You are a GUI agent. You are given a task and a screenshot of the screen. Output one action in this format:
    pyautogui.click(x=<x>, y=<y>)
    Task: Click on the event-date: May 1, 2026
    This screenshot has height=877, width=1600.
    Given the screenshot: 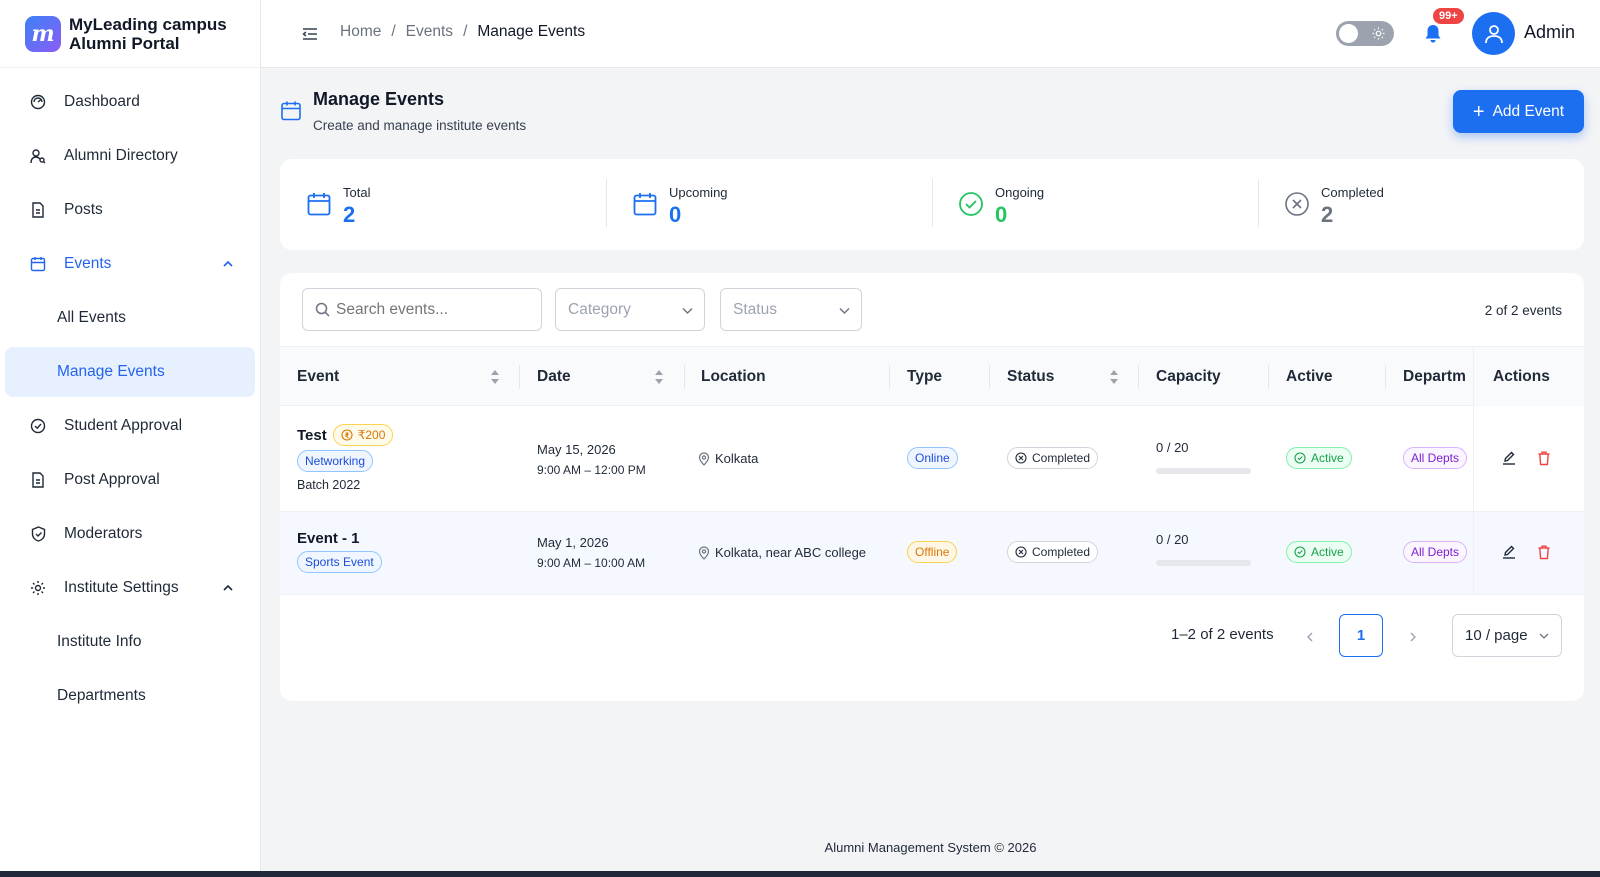 What is the action you would take?
    pyautogui.click(x=573, y=542)
    